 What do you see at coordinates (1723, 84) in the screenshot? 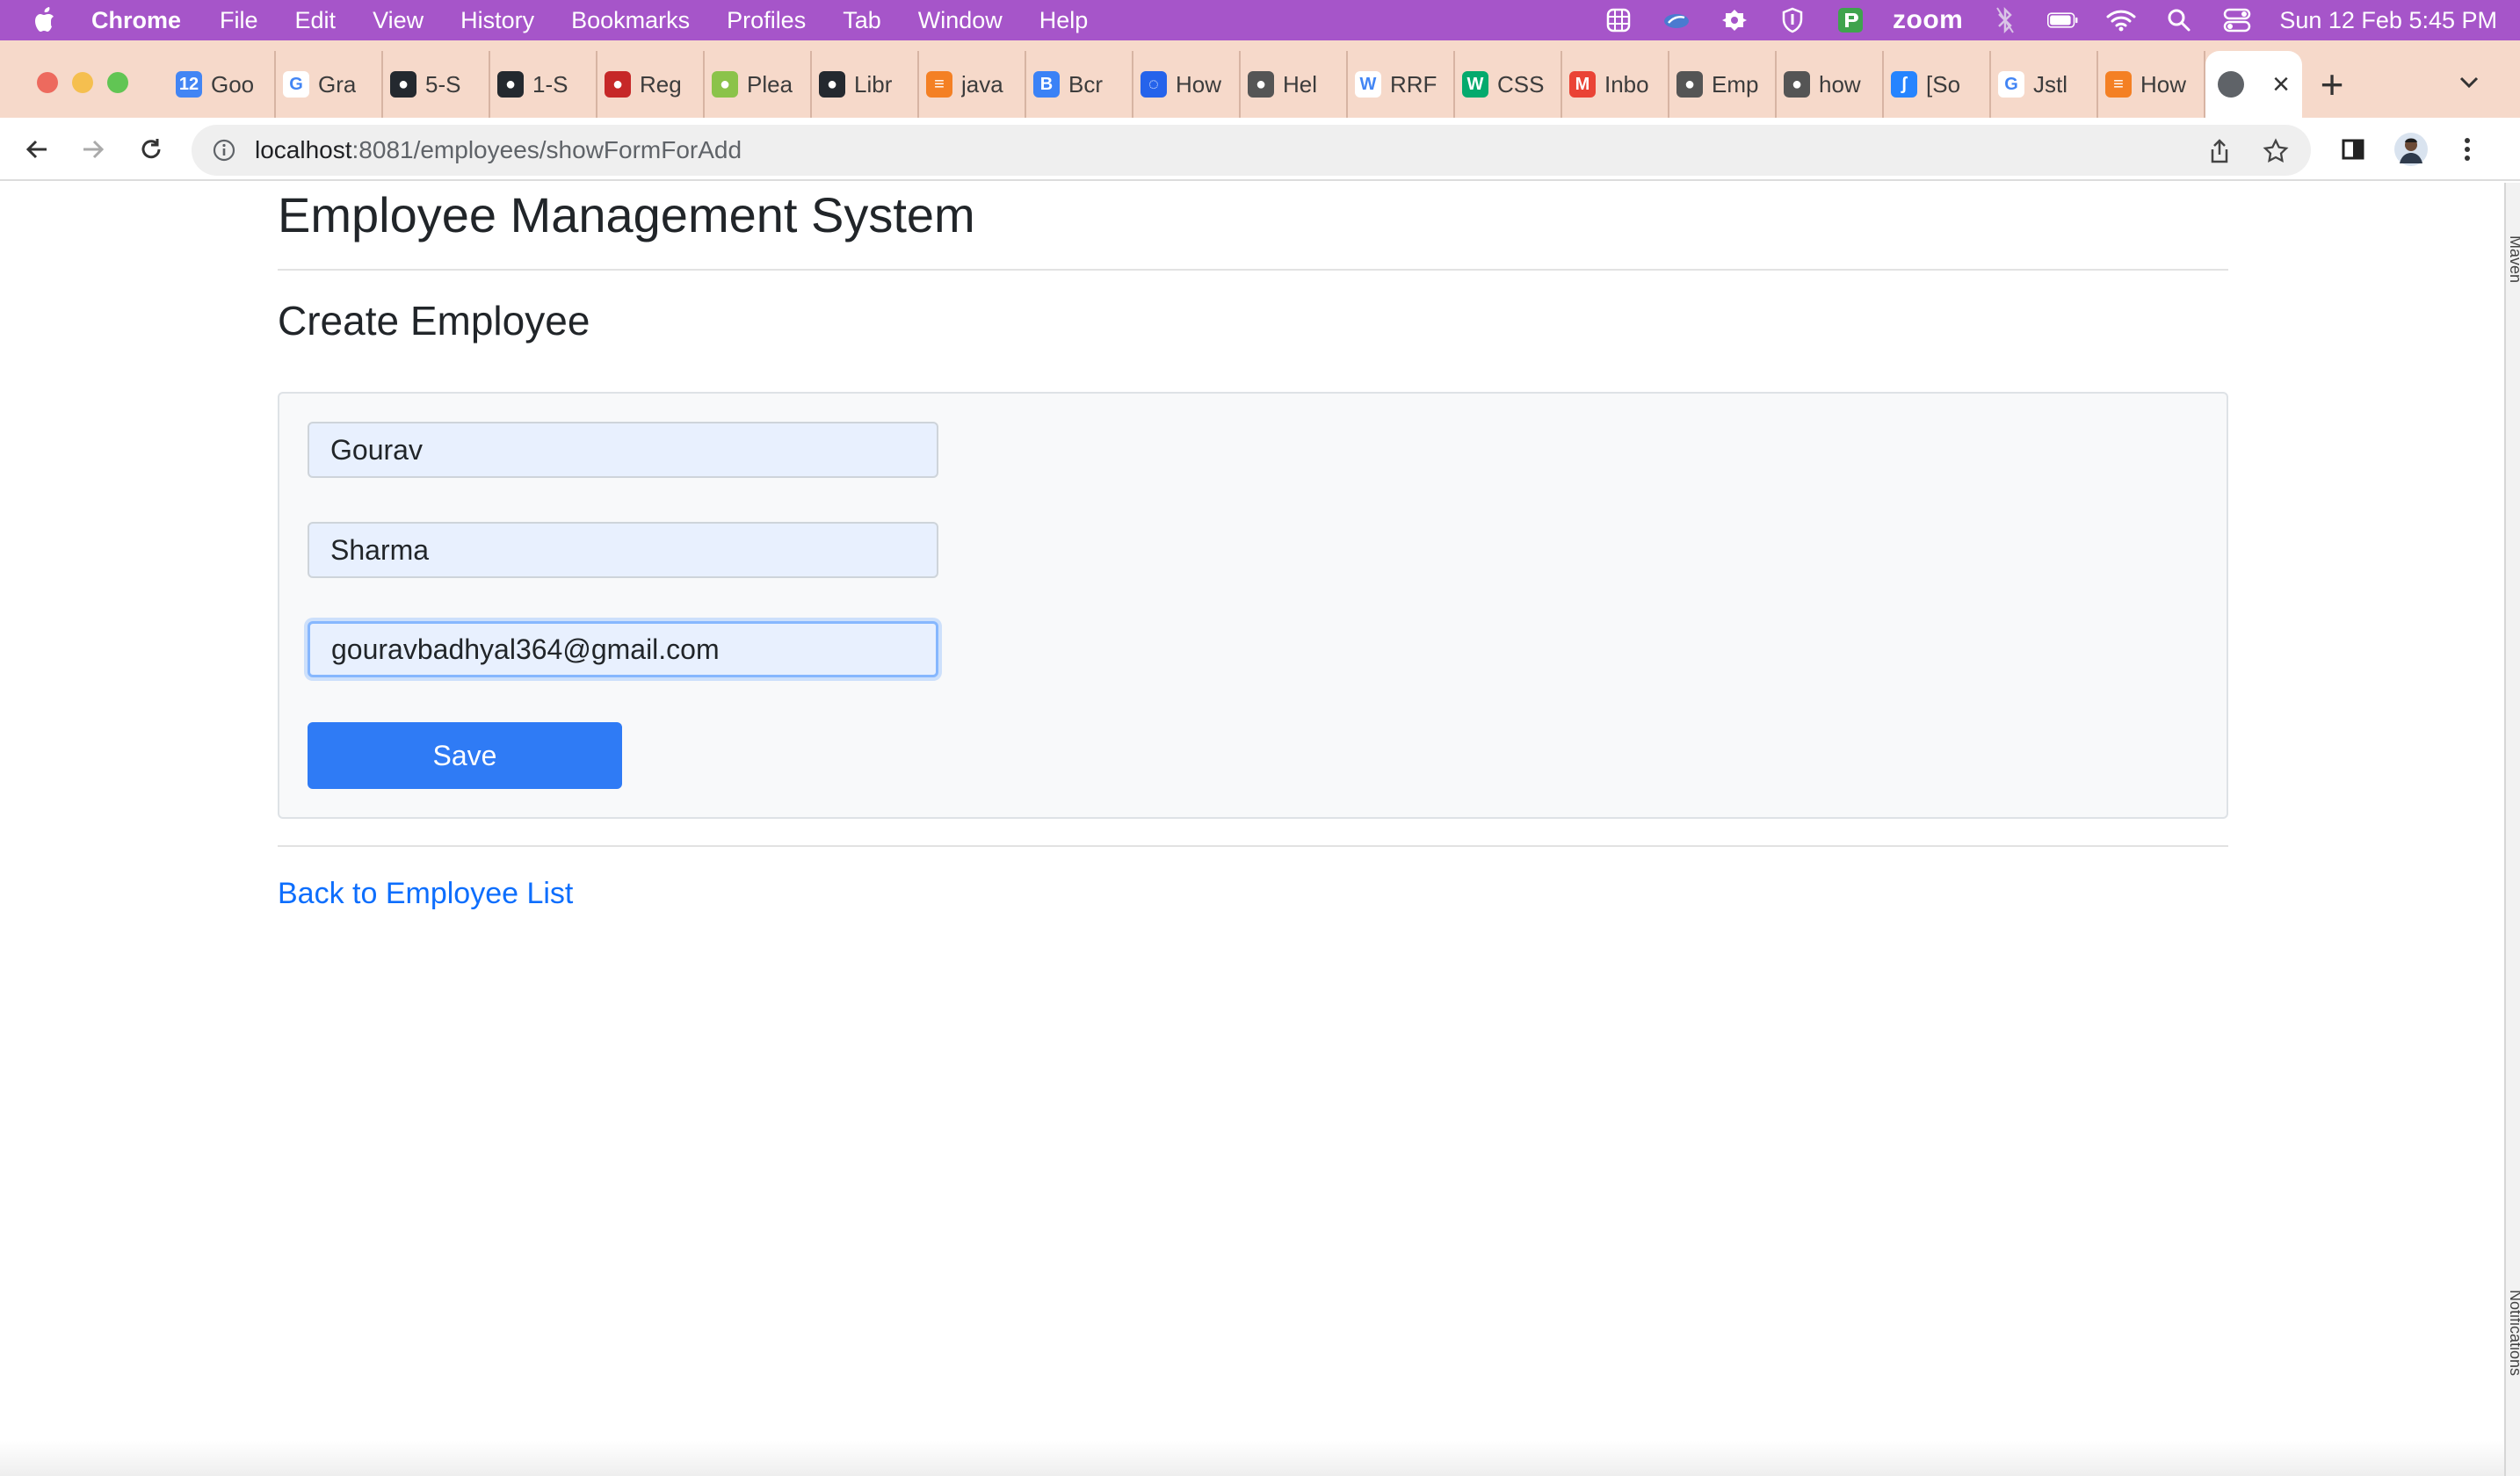
I see `browser-tab: ● Emp` at bounding box center [1723, 84].